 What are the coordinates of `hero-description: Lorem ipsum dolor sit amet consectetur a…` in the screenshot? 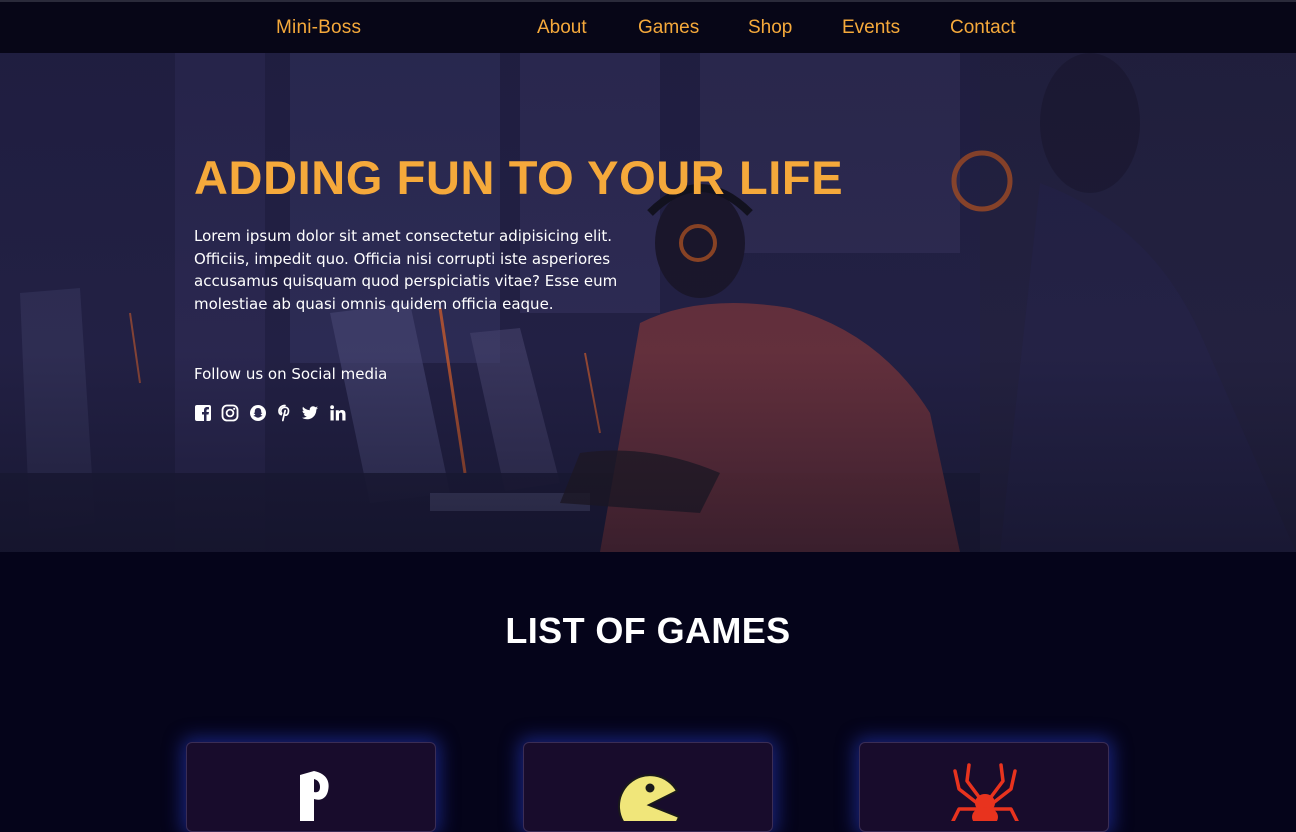 It's located at (406, 270).